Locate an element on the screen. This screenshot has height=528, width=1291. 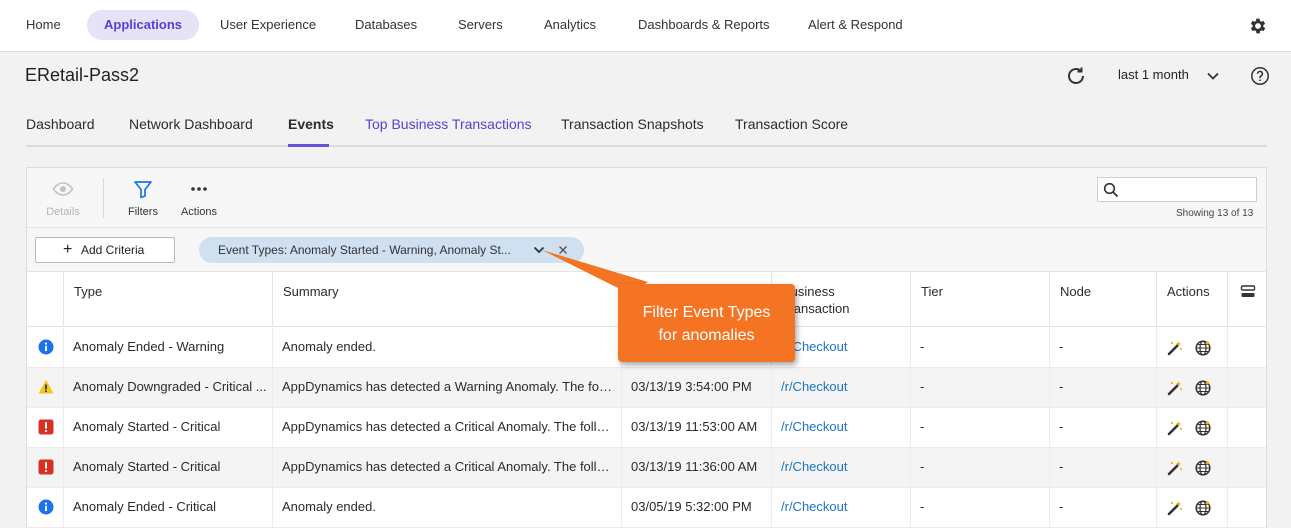
columns-icon is located at coordinates (1248, 292).